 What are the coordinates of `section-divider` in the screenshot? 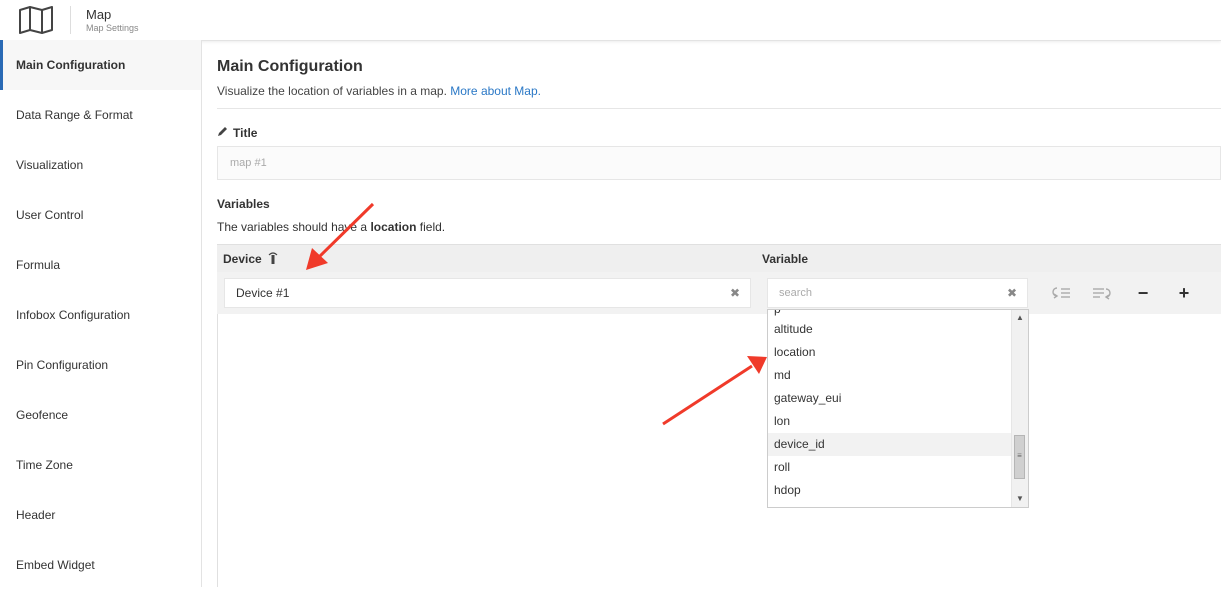 It's located at (719, 108).